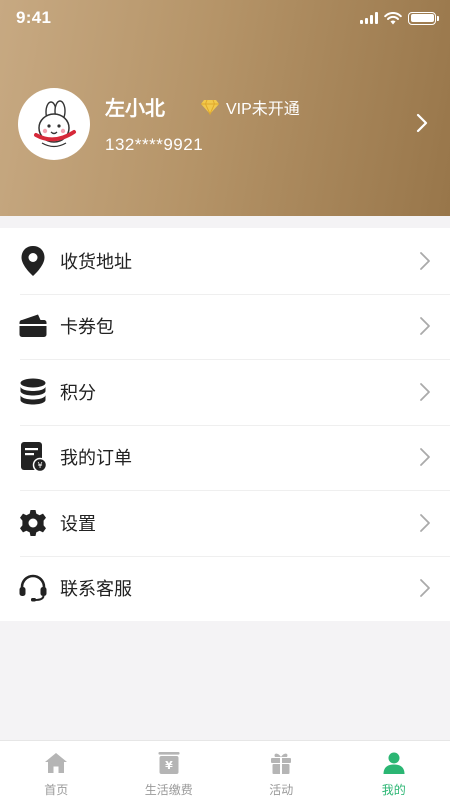 This screenshot has width=450, height=800. What do you see at coordinates (263, 109) in the screenshot?
I see `vip-status-label: VIP未开通` at bounding box center [263, 109].